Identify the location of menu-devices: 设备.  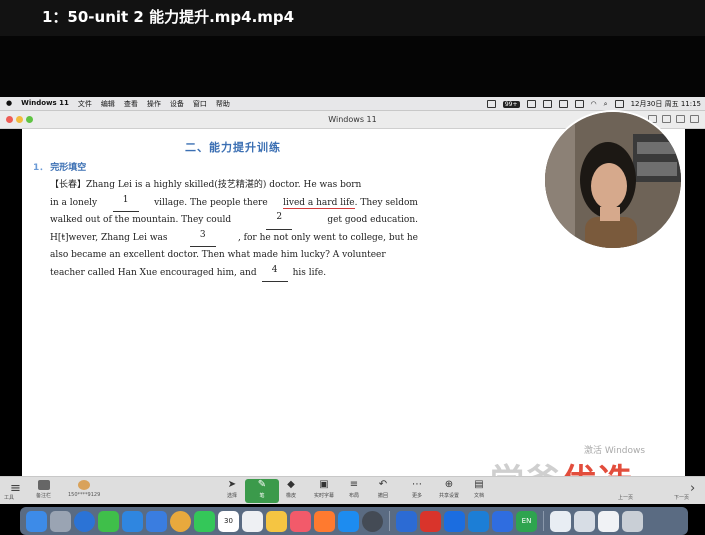
(177, 104).